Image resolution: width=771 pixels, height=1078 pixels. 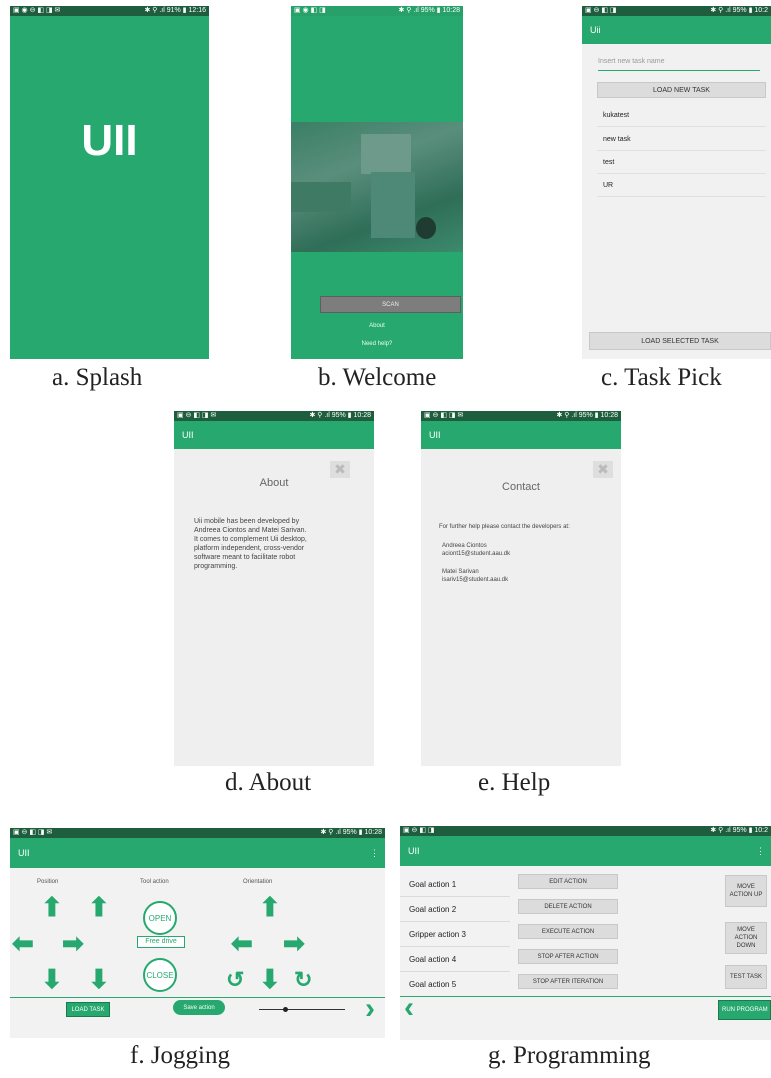 I want to click on test-task-button: TEST TASK, so click(x=746, y=977).